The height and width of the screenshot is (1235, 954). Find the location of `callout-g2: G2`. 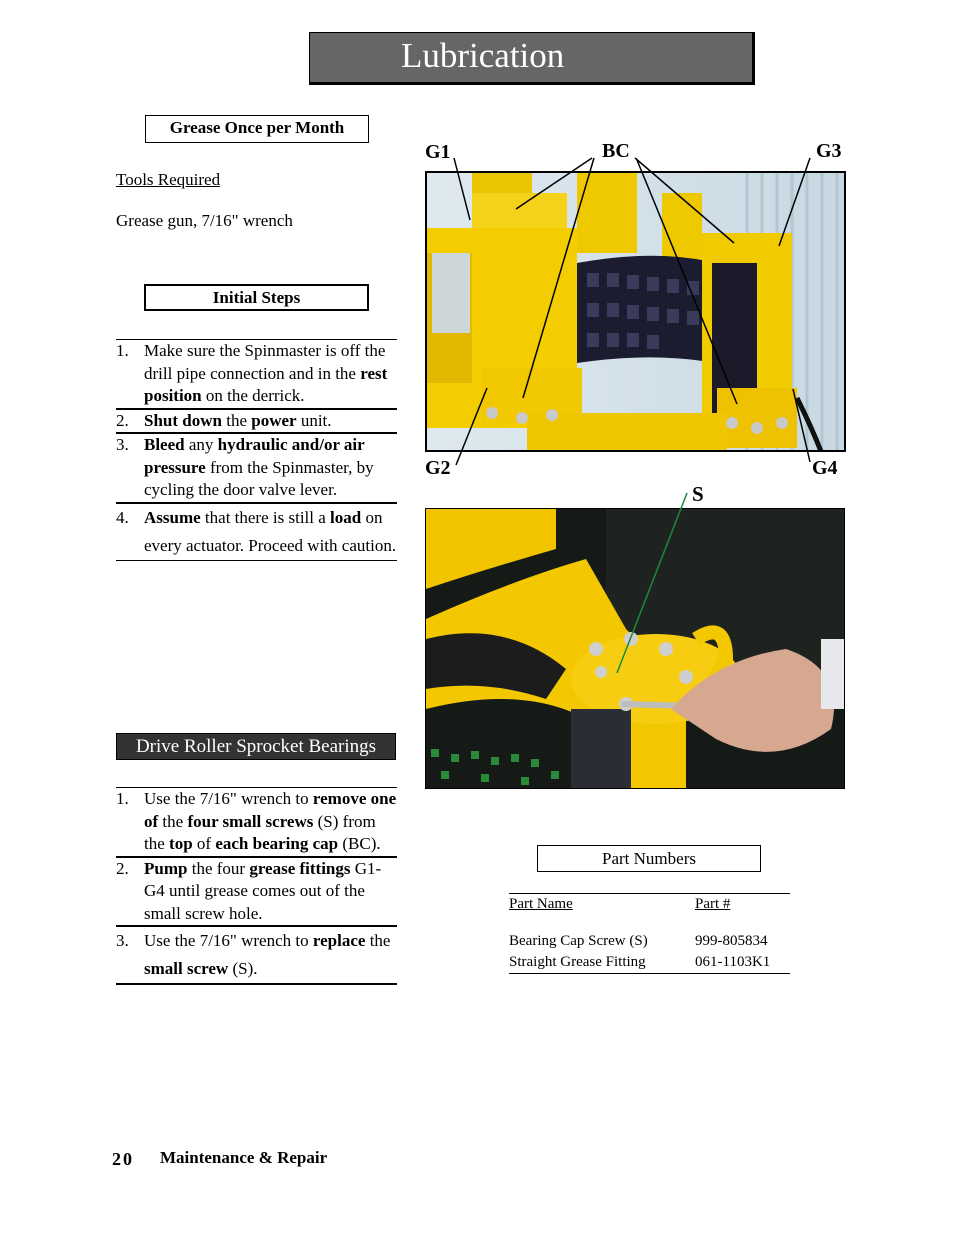

callout-g2: G2 is located at coordinates (438, 468).